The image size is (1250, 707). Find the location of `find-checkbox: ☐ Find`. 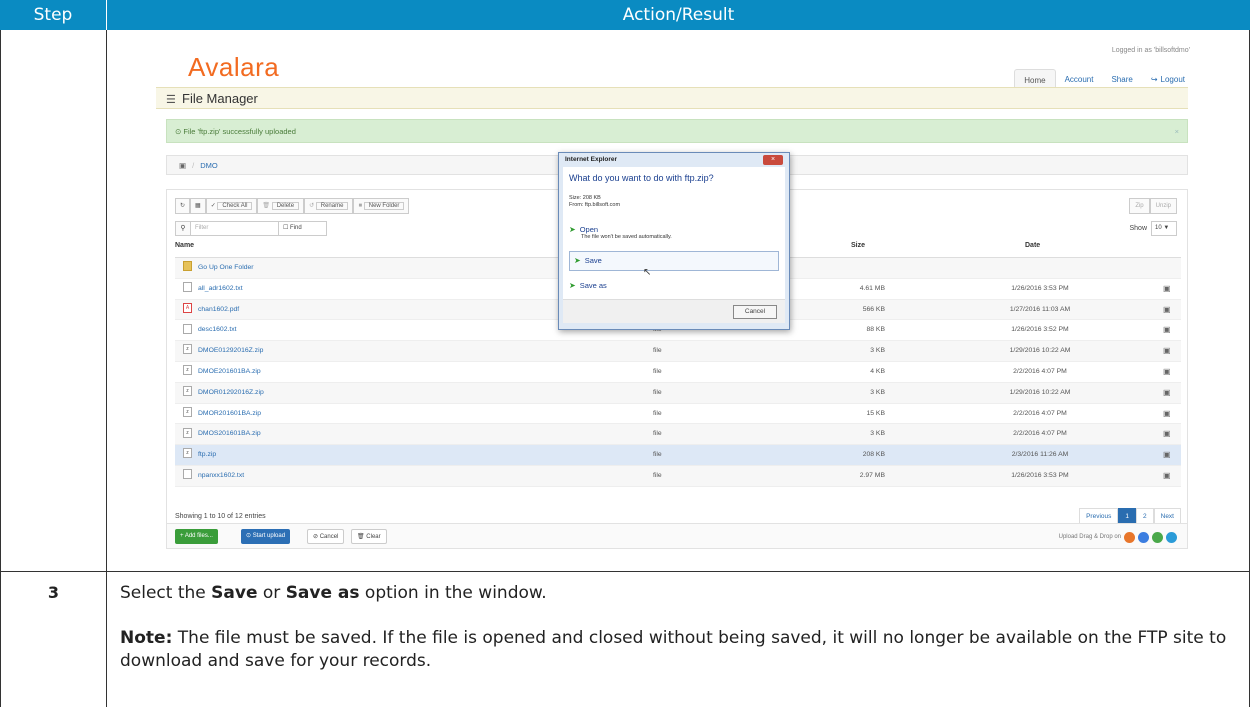

find-checkbox: ☐ Find is located at coordinates (303, 228).